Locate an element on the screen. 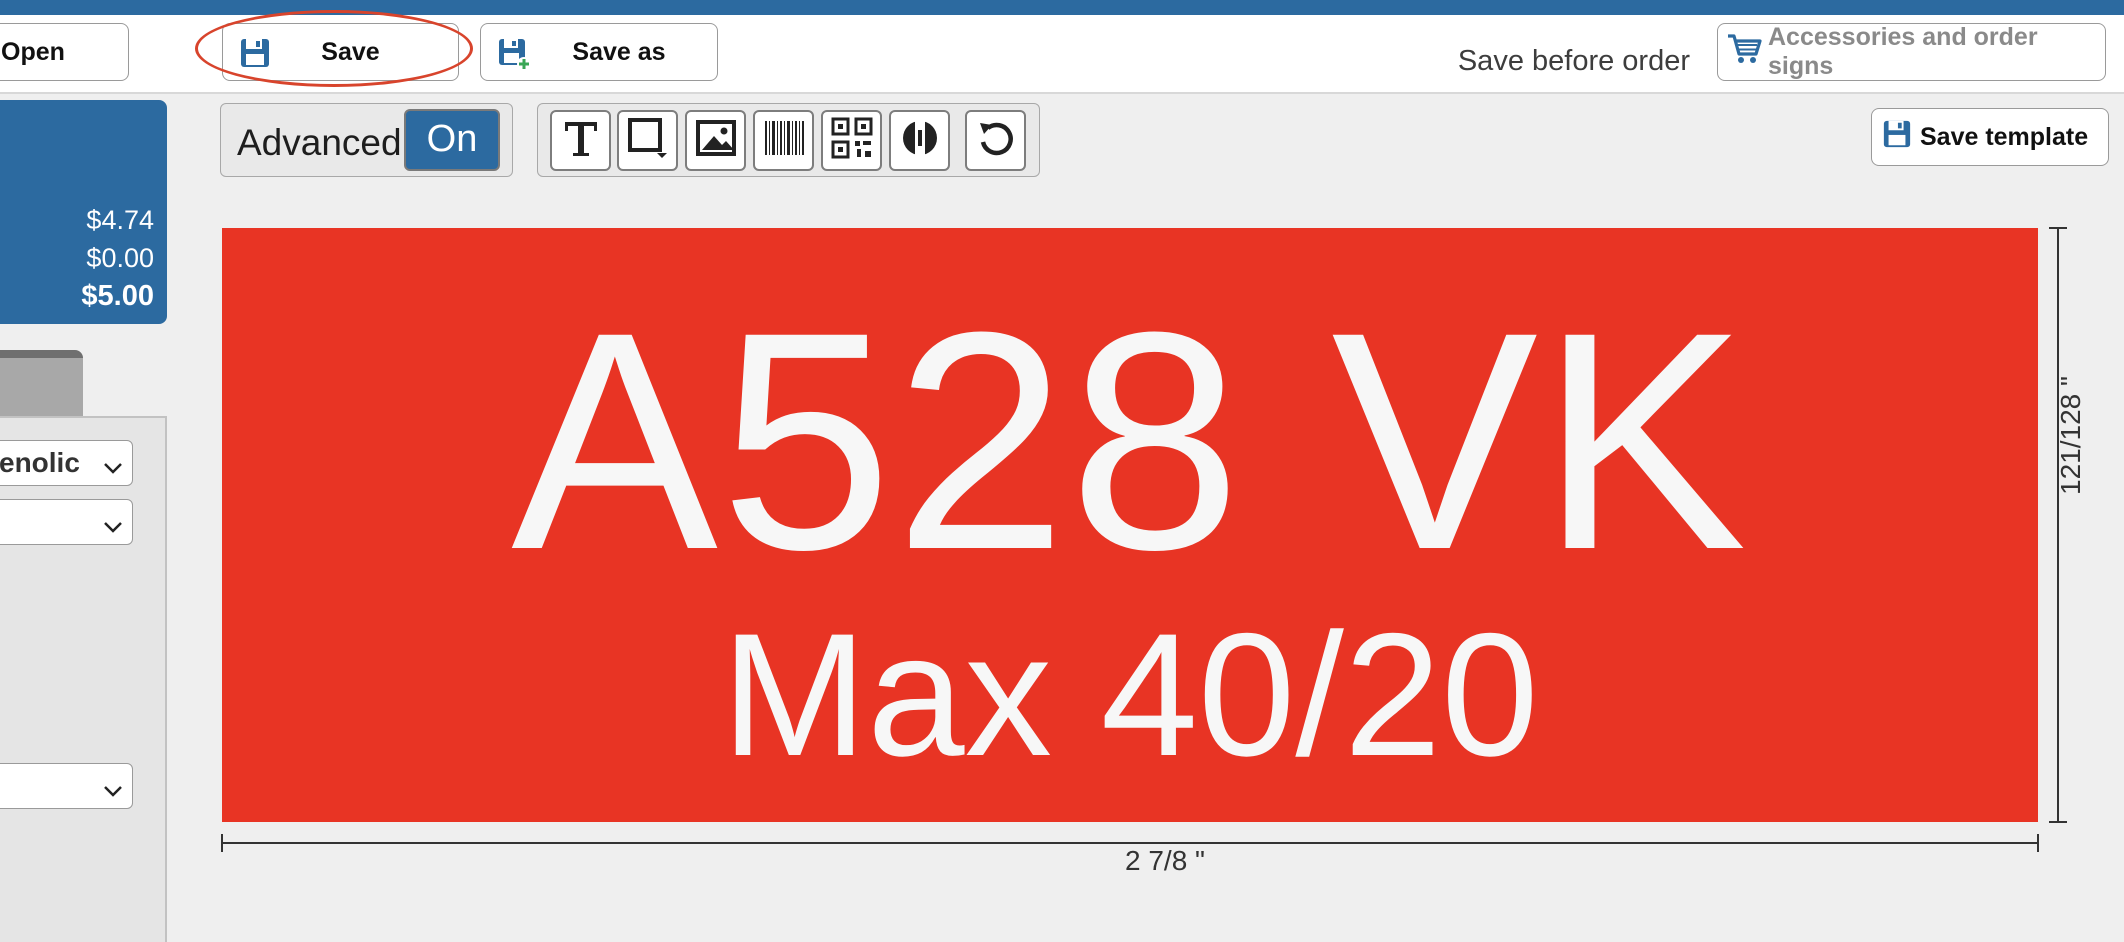 The image size is (2124, 942). text-tool-button is located at coordinates (580, 140).